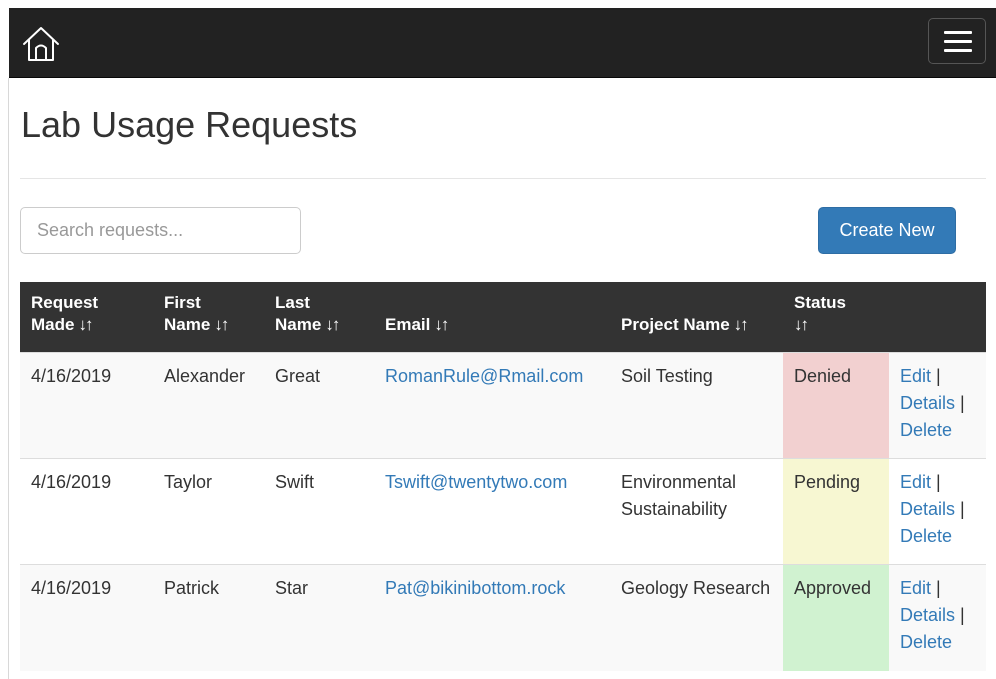  Describe the element at coordinates (484, 376) in the screenshot. I see `email-link: RomanRule@Rmail.com` at that location.